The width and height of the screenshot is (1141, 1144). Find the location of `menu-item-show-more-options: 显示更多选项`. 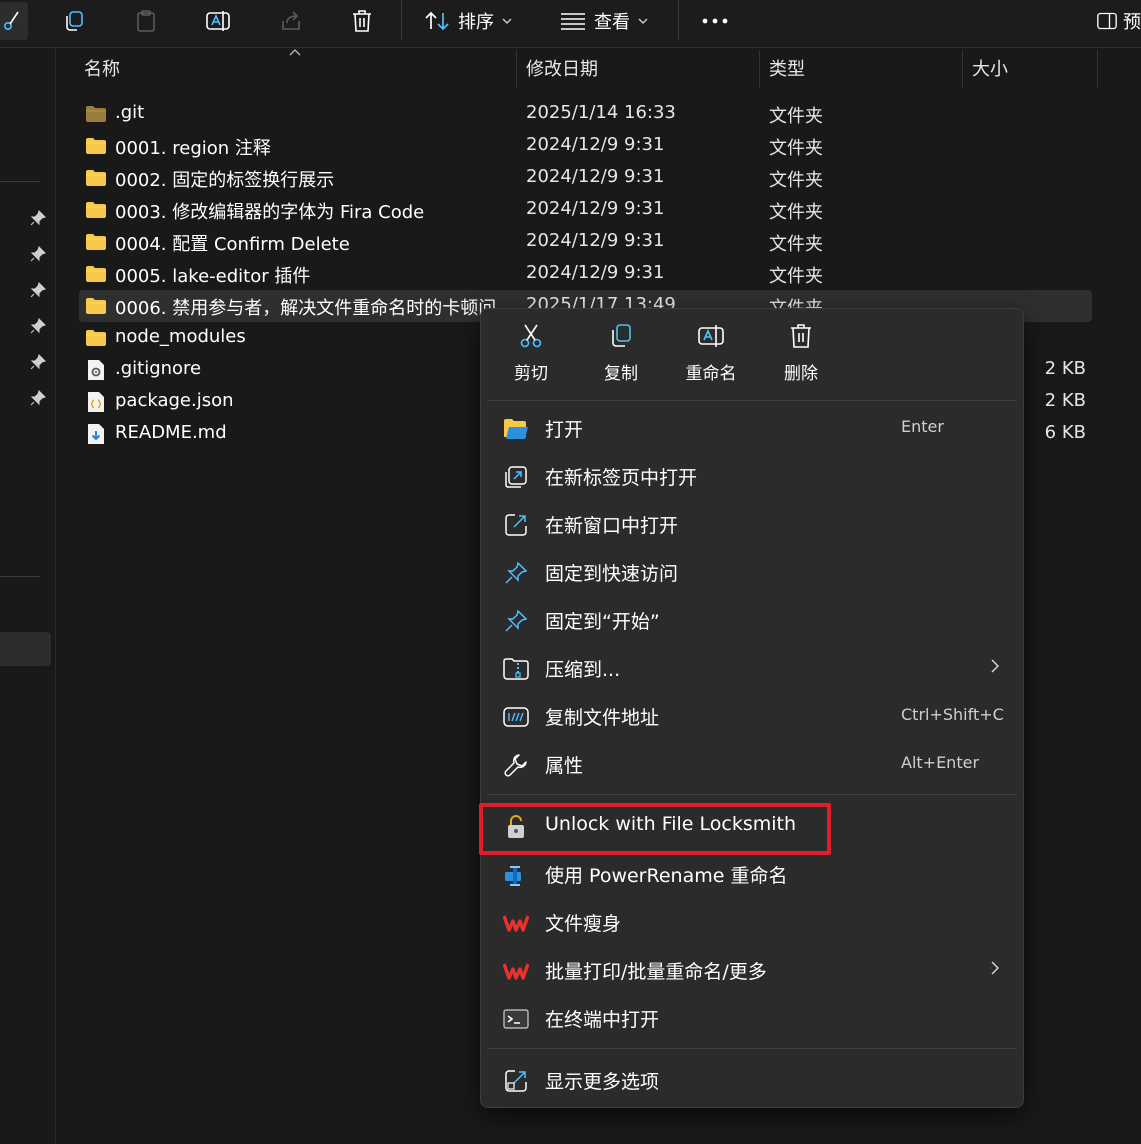

menu-item-show-more-options: 显示更多选项 is located at coordinates (752, 1080).